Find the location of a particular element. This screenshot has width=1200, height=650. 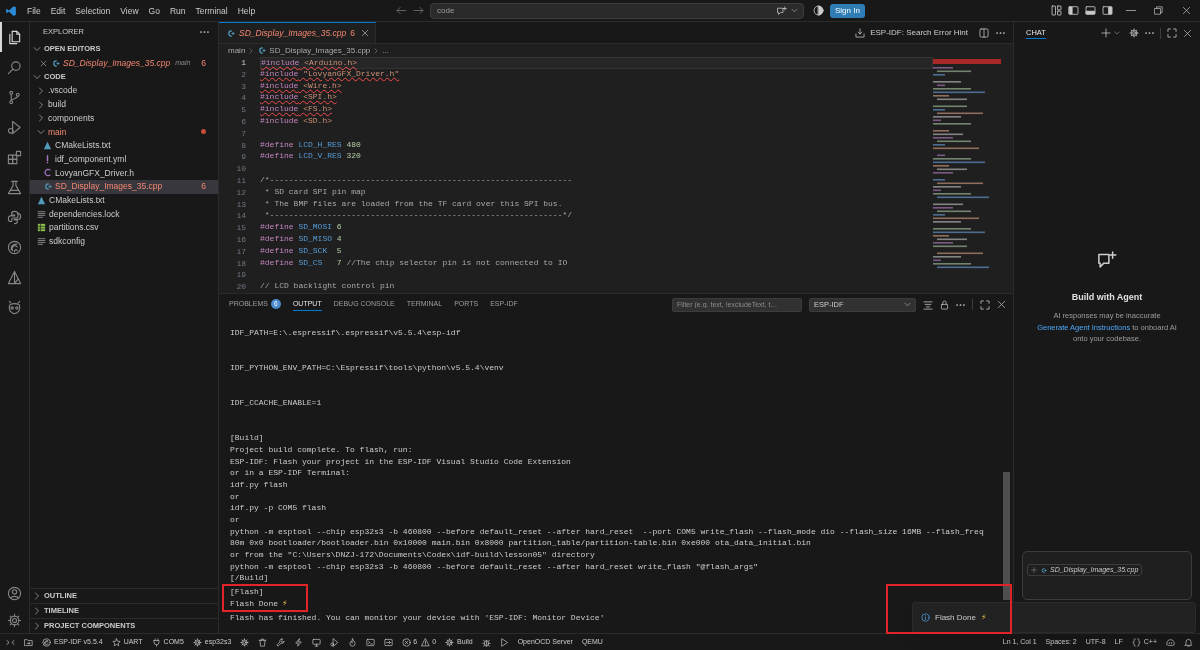

sign-in-button: Sign In is located at coordinates (847, 10).